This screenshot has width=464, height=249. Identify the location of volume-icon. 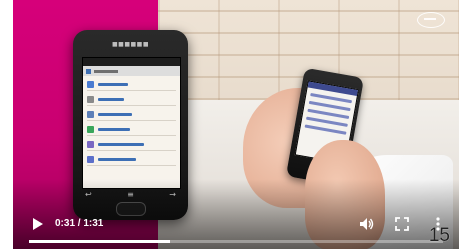
(367, 224).